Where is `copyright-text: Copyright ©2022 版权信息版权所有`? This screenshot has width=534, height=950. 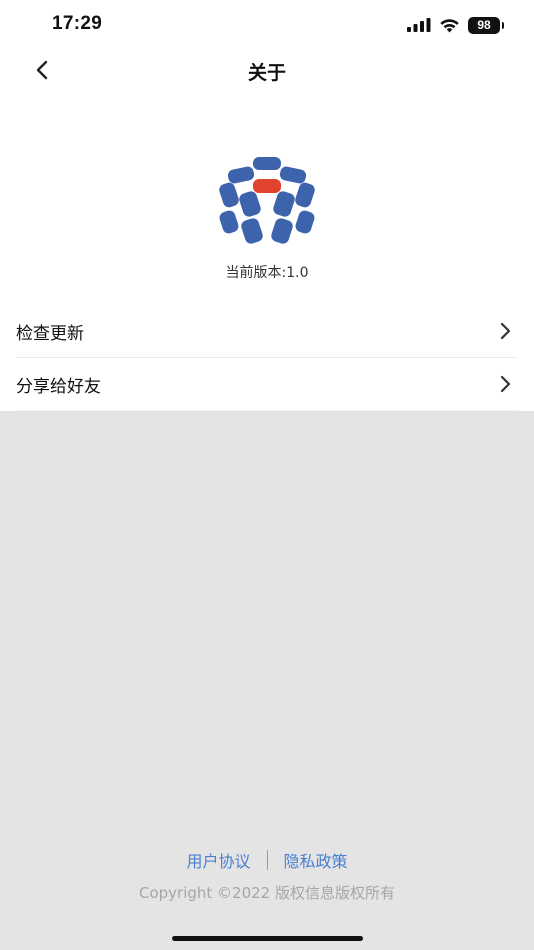 copyright-text: Copyright ©2022 版权信息版权所有 is located at coordinates (266, 893).